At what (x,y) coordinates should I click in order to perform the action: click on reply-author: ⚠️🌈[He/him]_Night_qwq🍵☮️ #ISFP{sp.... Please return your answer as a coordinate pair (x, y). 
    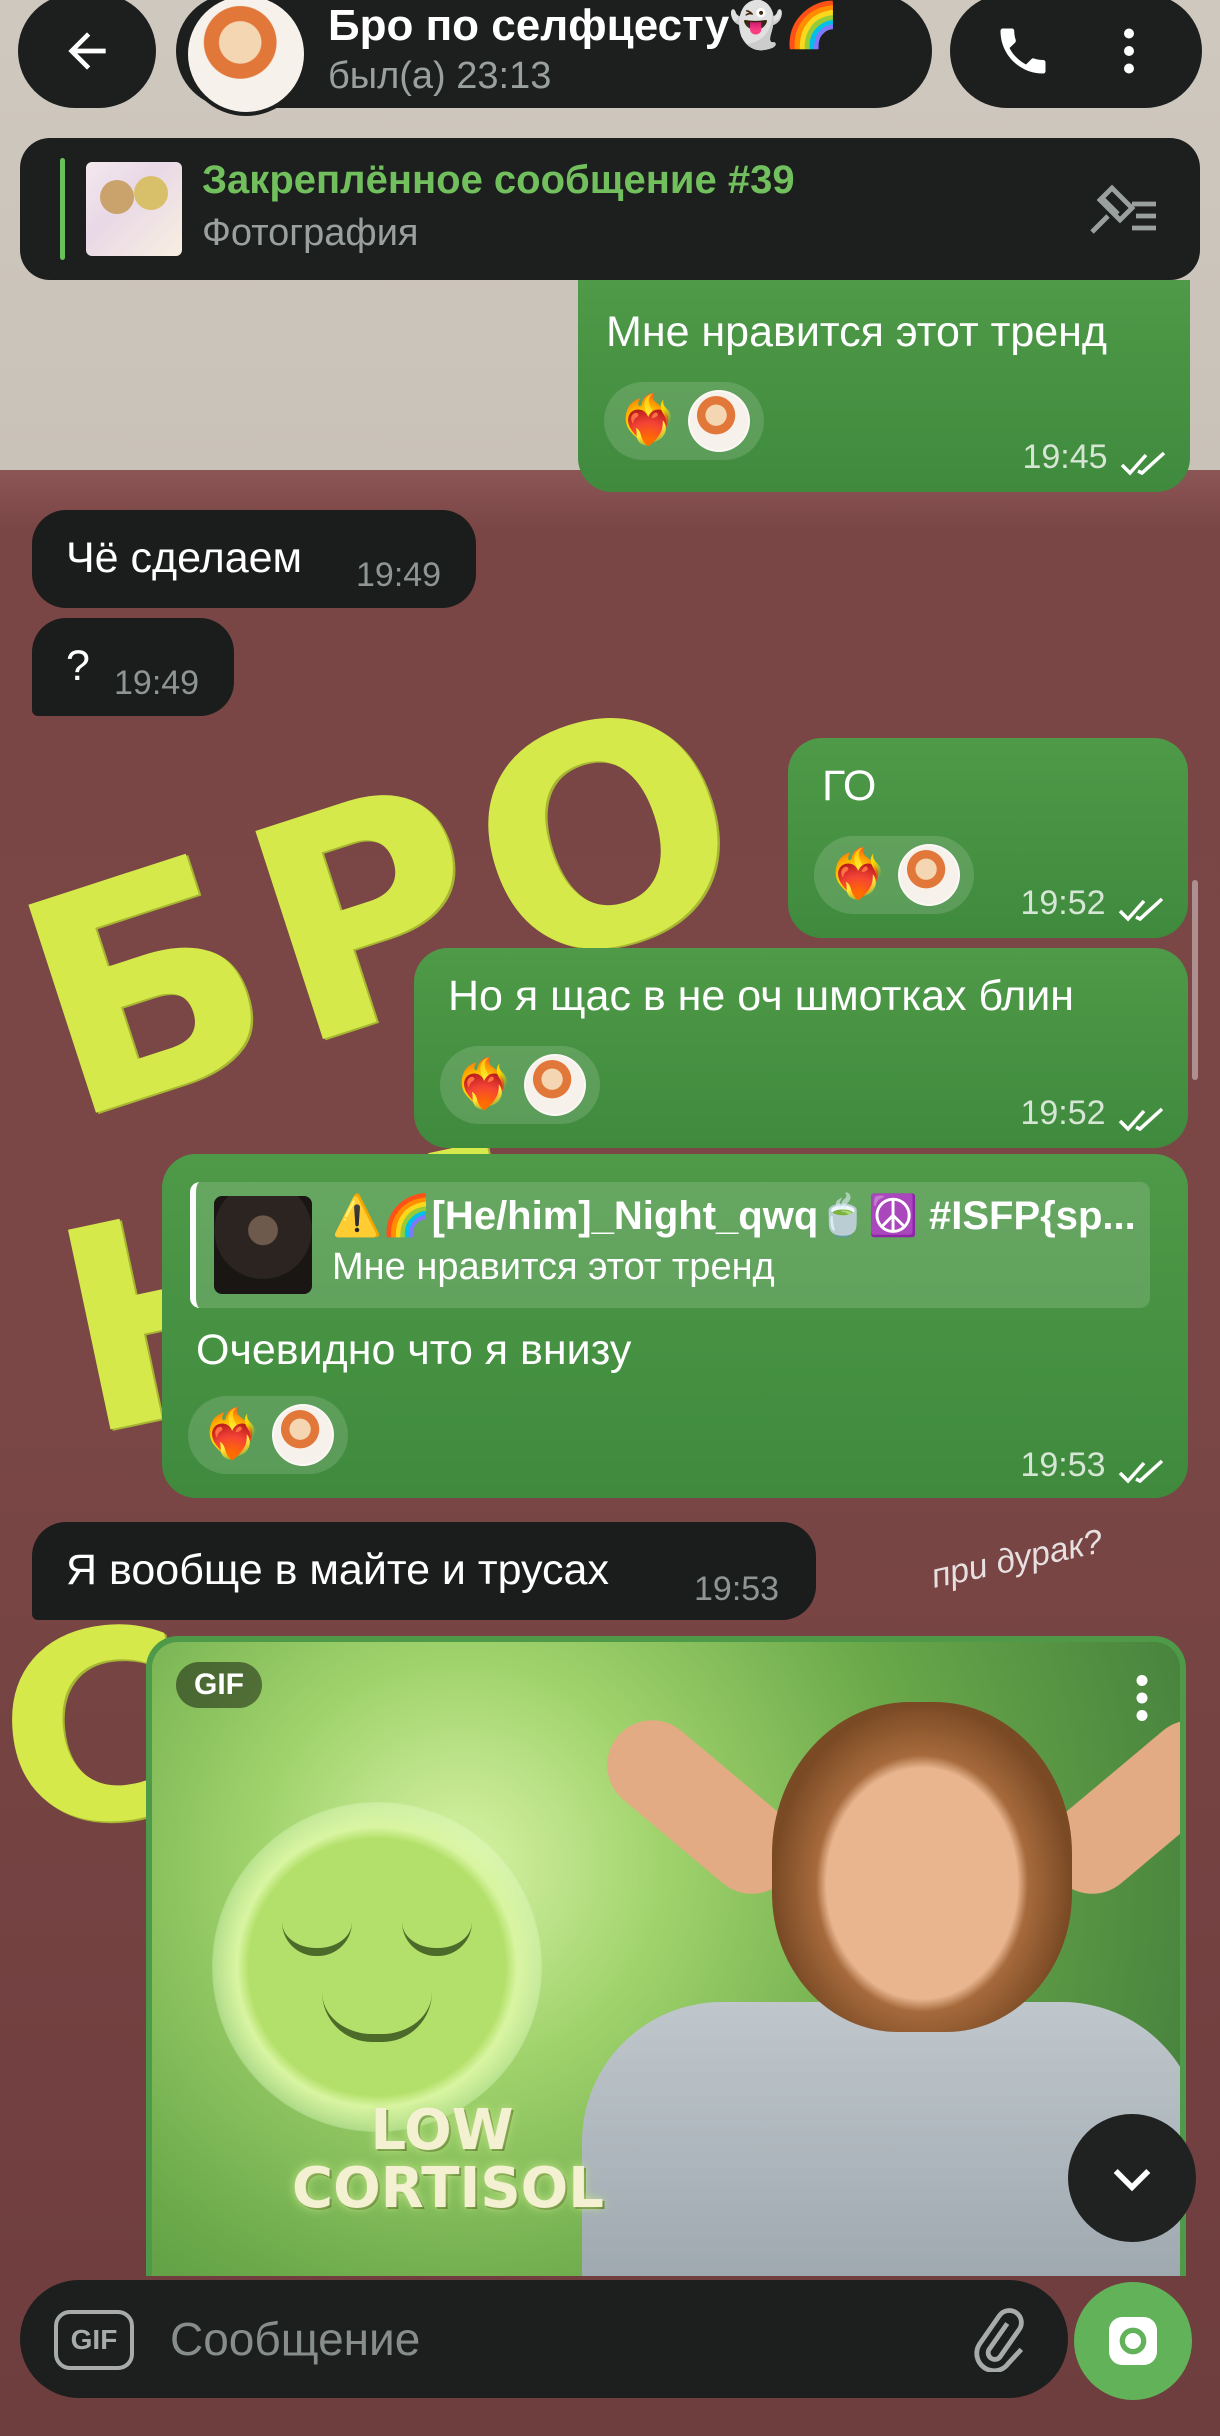
    Looking at the image, I should click on (734, 1216).